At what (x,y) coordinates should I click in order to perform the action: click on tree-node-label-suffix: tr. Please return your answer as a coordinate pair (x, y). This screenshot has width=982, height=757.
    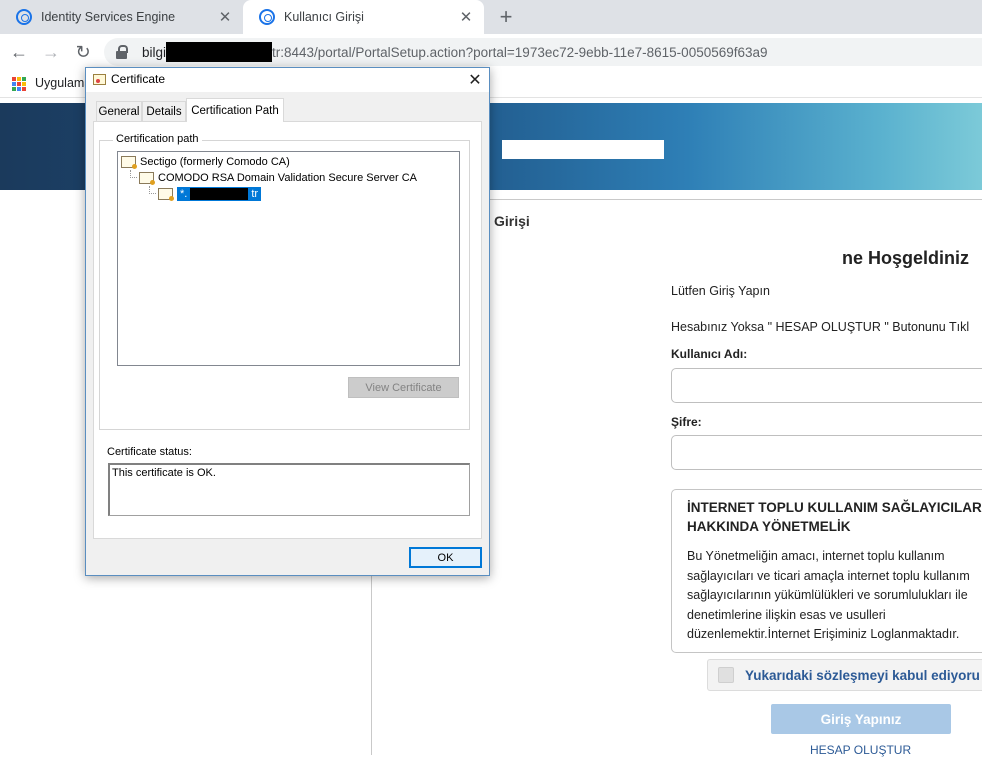
    Looking at the image, I should click on (255, 194).